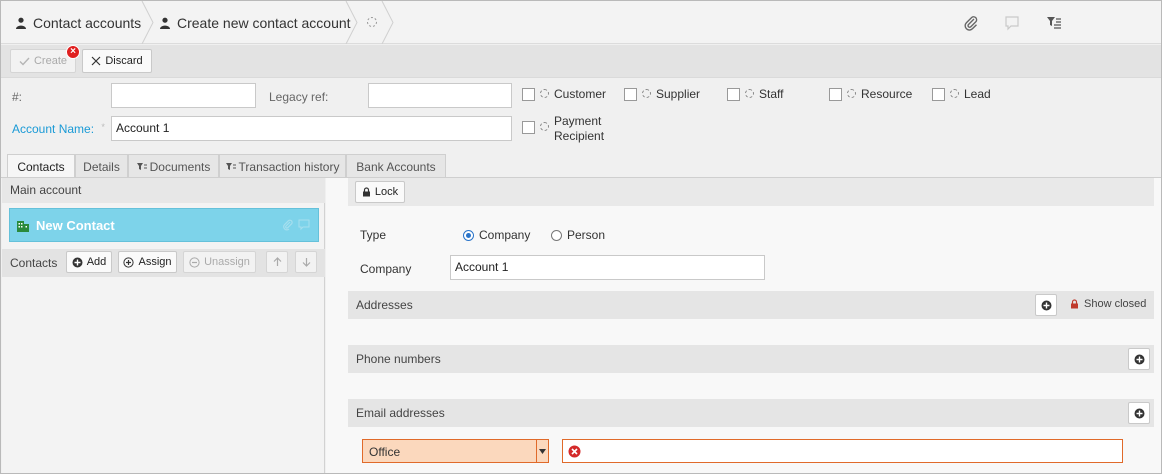  Describe the element at coordinates (398, 359) in the screenshot. I see `phone-numbers-label: Phone numbers` at that location.